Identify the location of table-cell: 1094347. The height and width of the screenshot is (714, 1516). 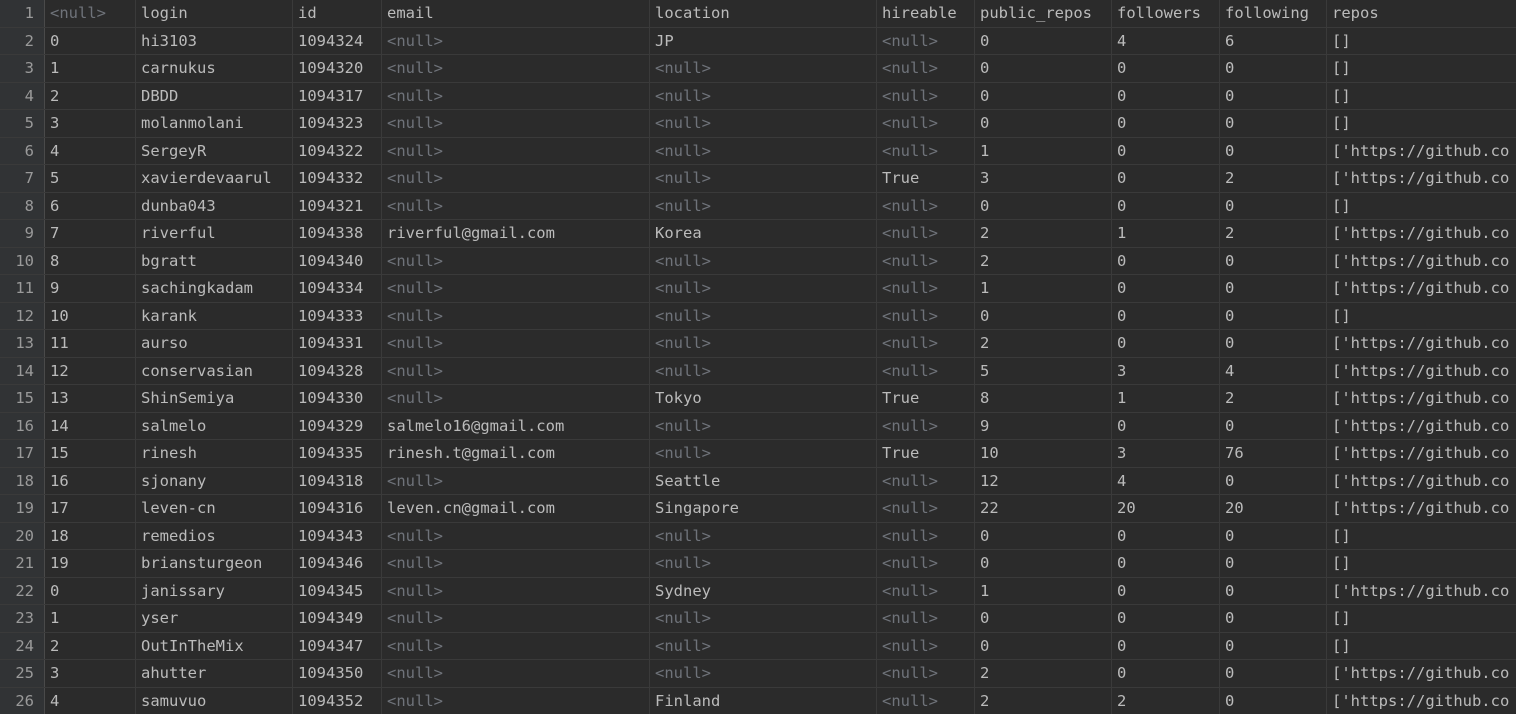
(337, 645).